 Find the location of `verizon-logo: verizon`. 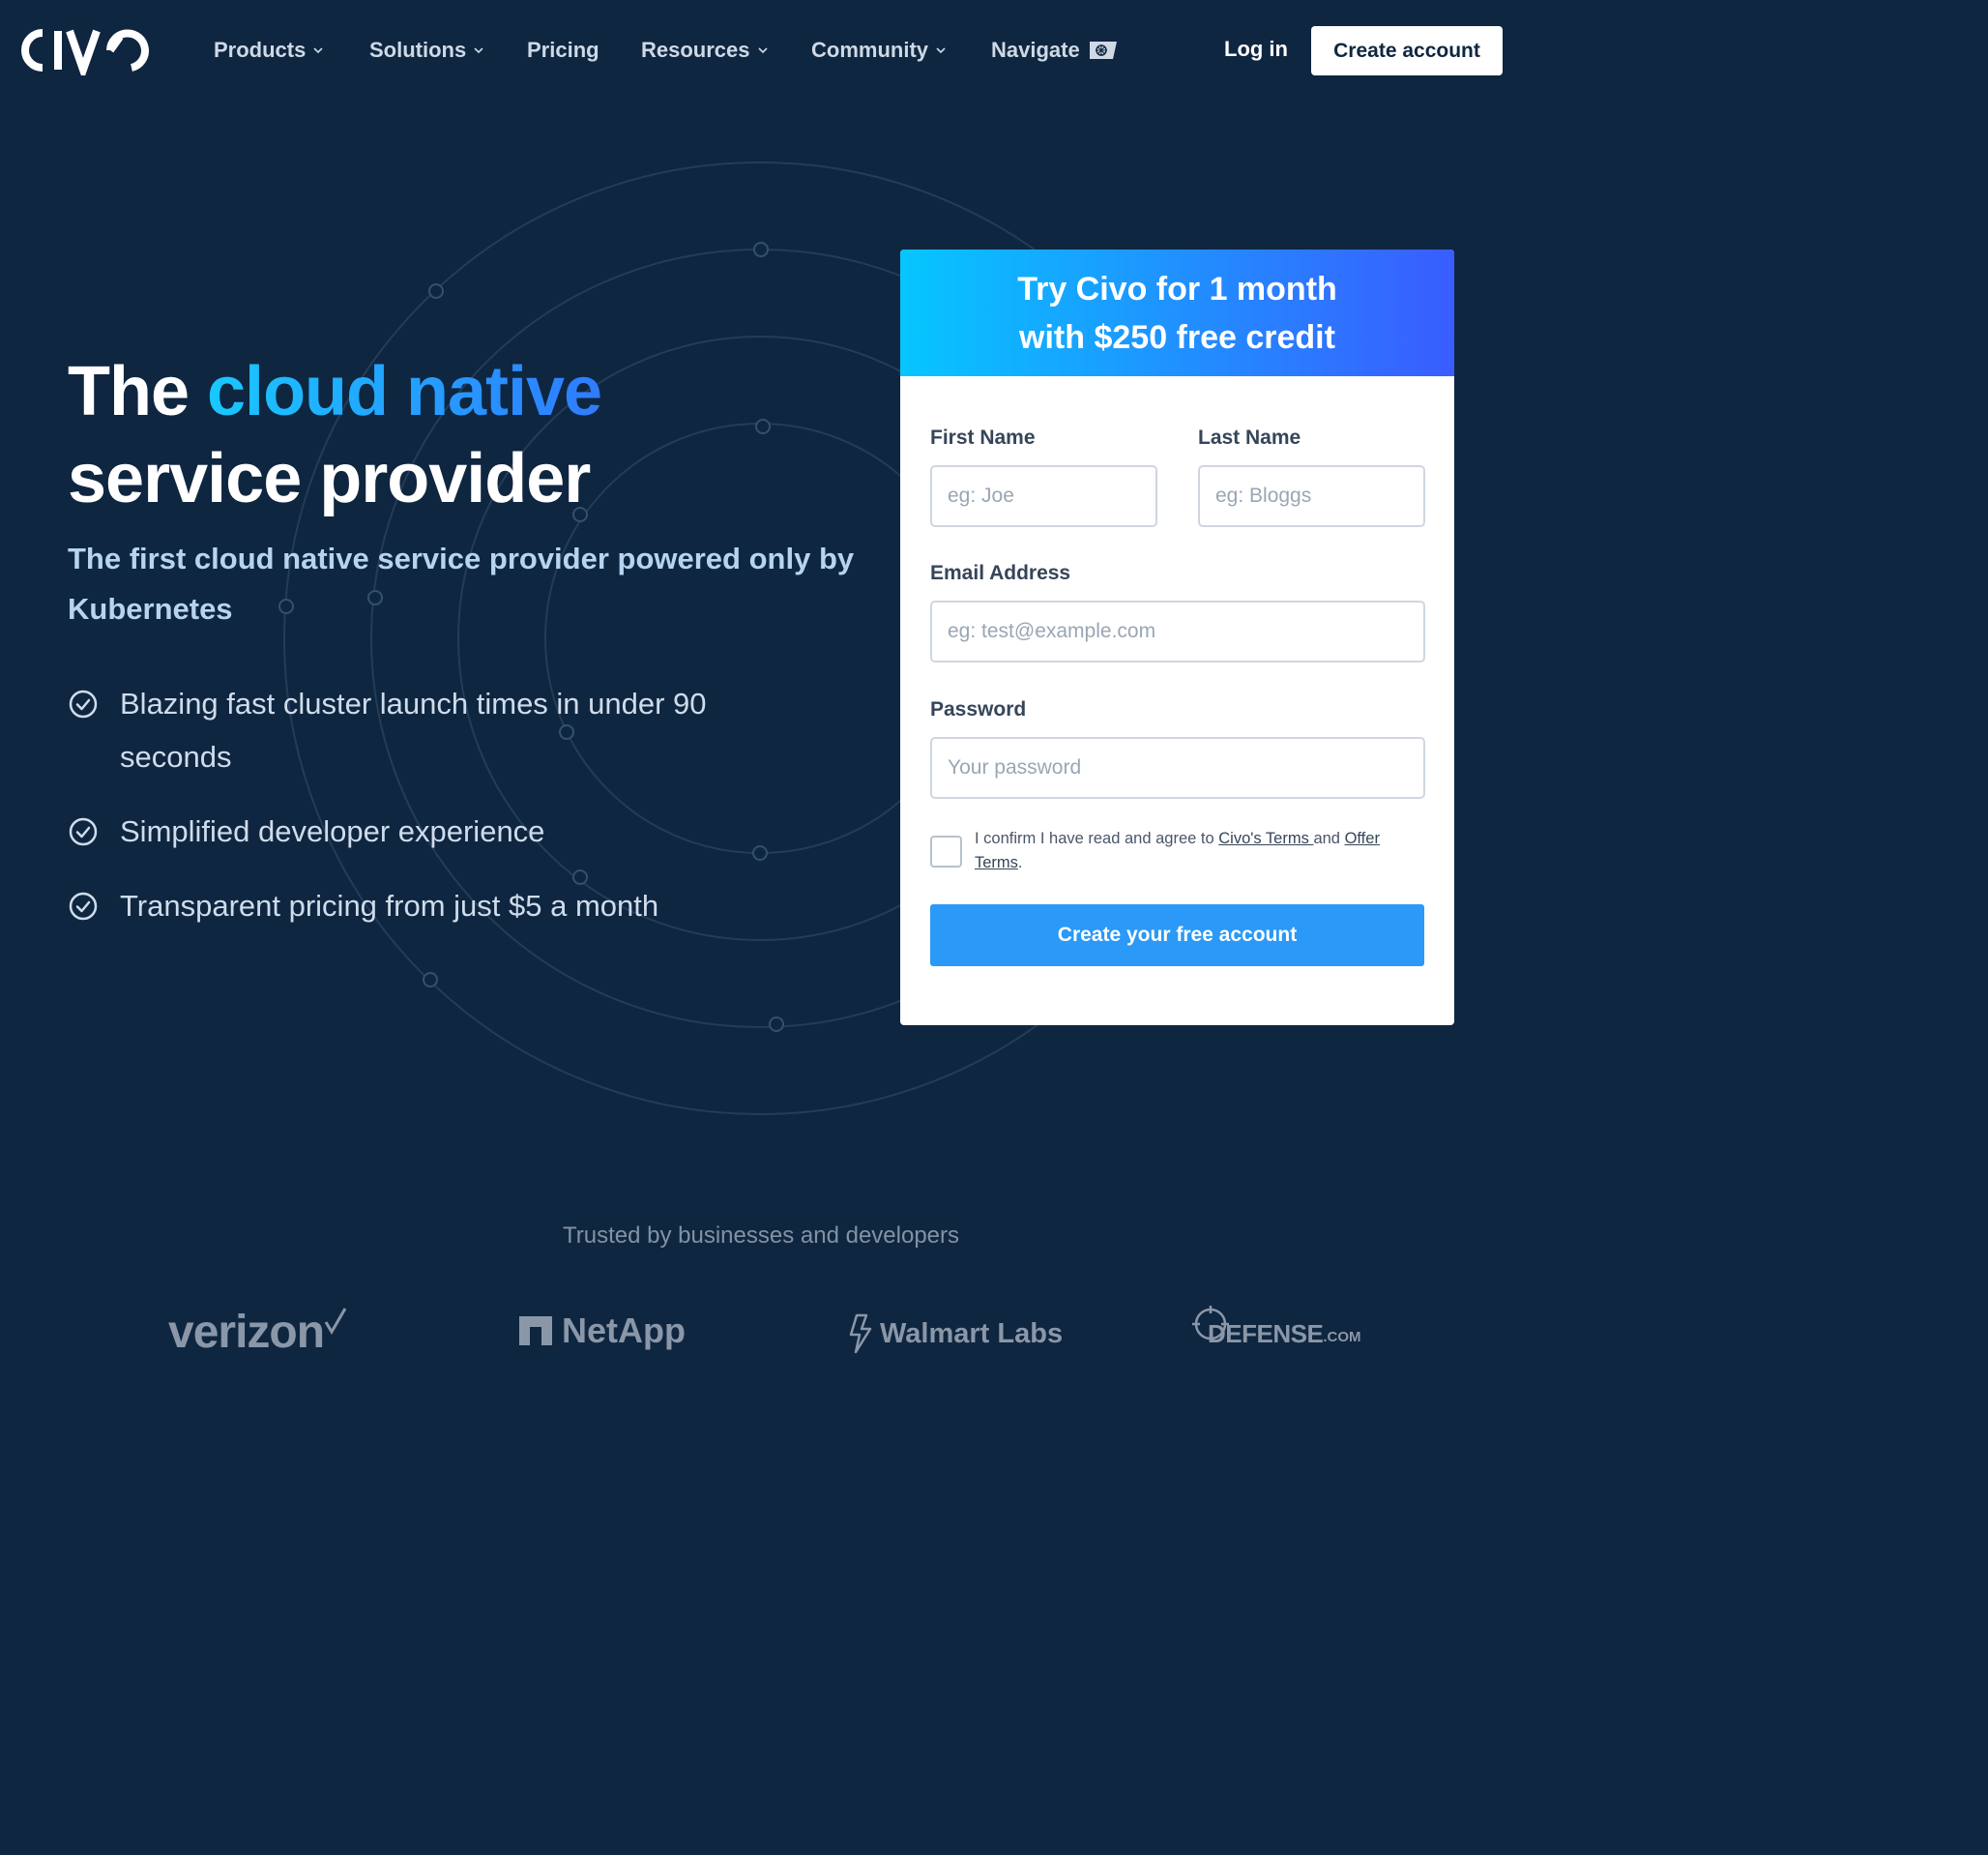

verizon-logo: verizon is located at coordinates (257, 1332).